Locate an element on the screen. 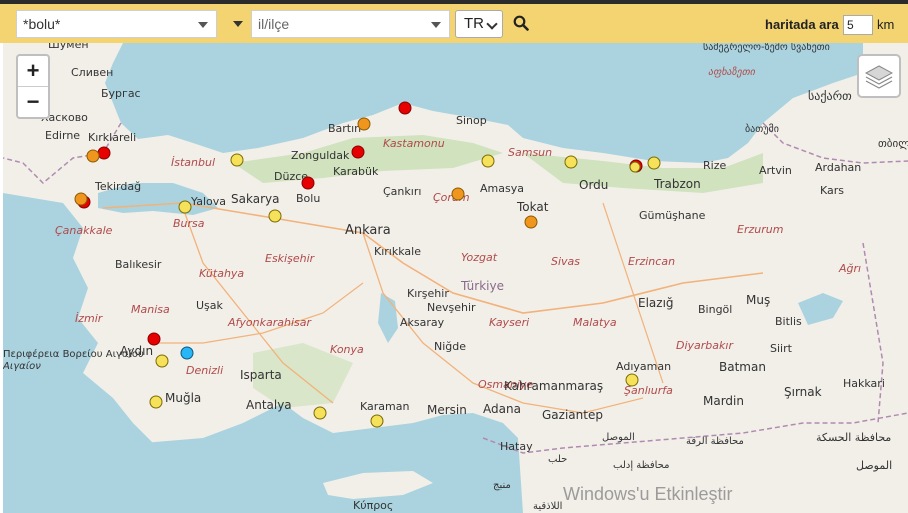  district-select: il/ilçe is located at coordinates (350, 24).